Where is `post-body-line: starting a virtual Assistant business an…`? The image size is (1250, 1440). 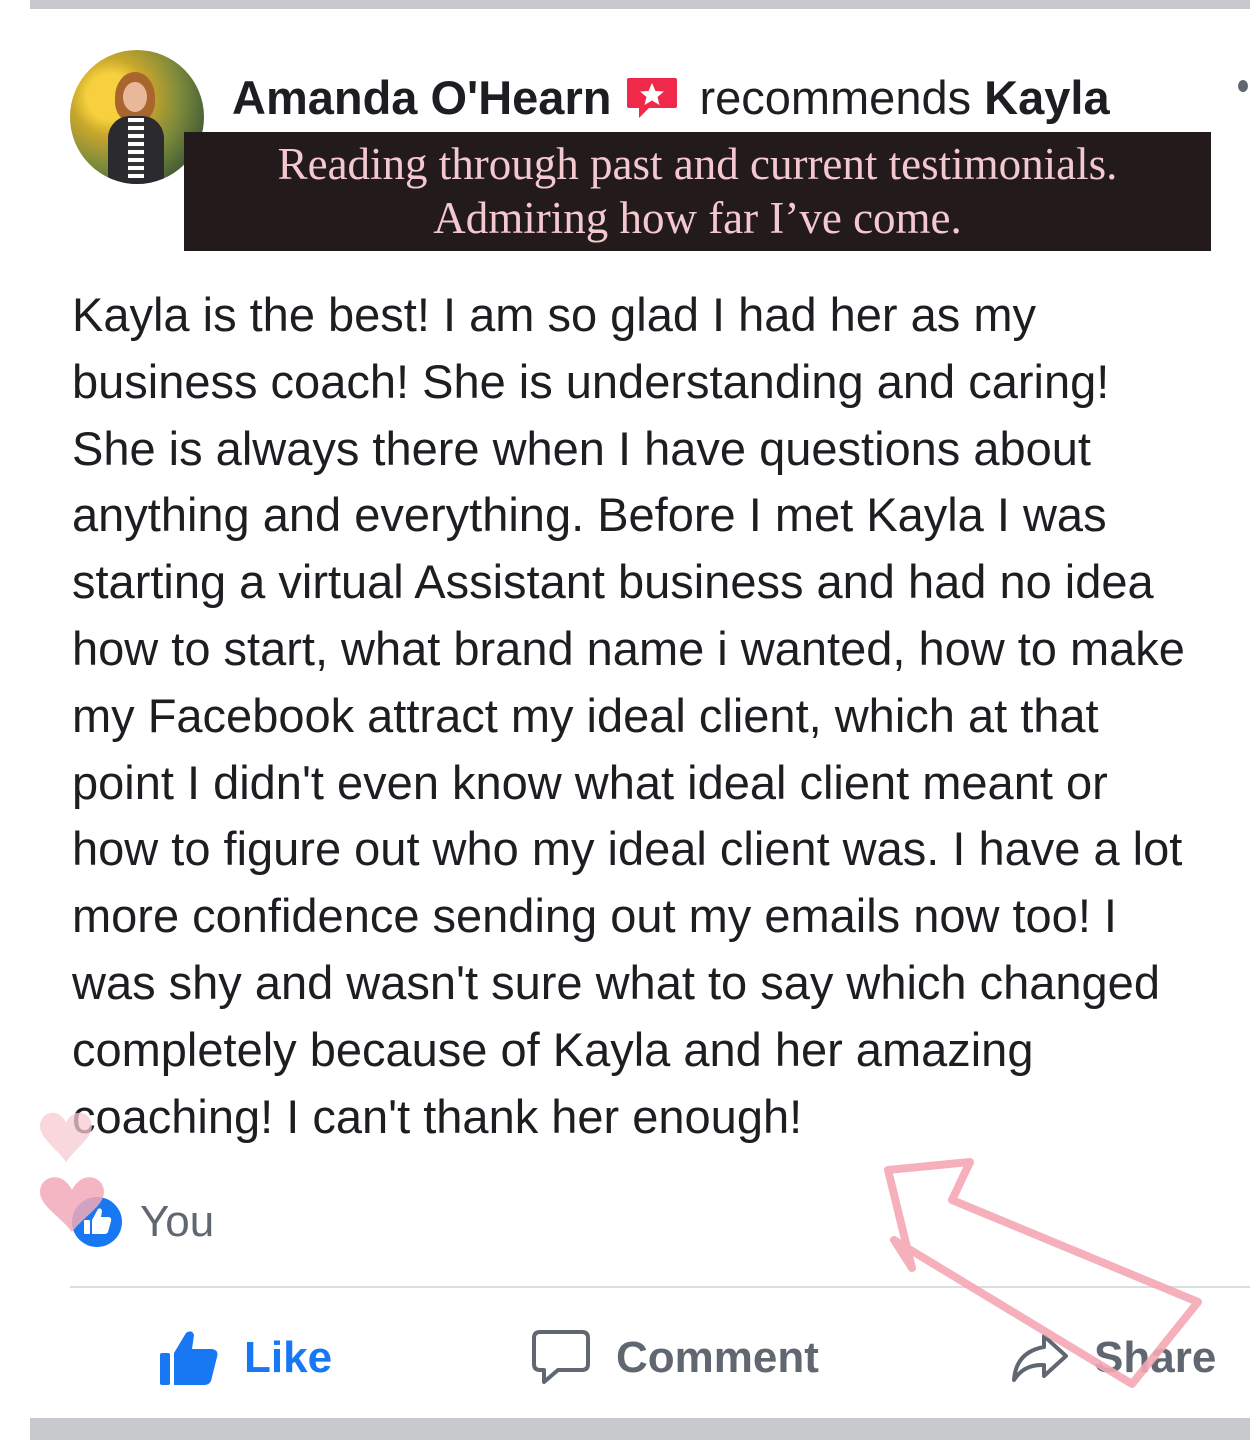
post-body-line: starting a virtual Assistant business an… is located at coordinates (613, 582).